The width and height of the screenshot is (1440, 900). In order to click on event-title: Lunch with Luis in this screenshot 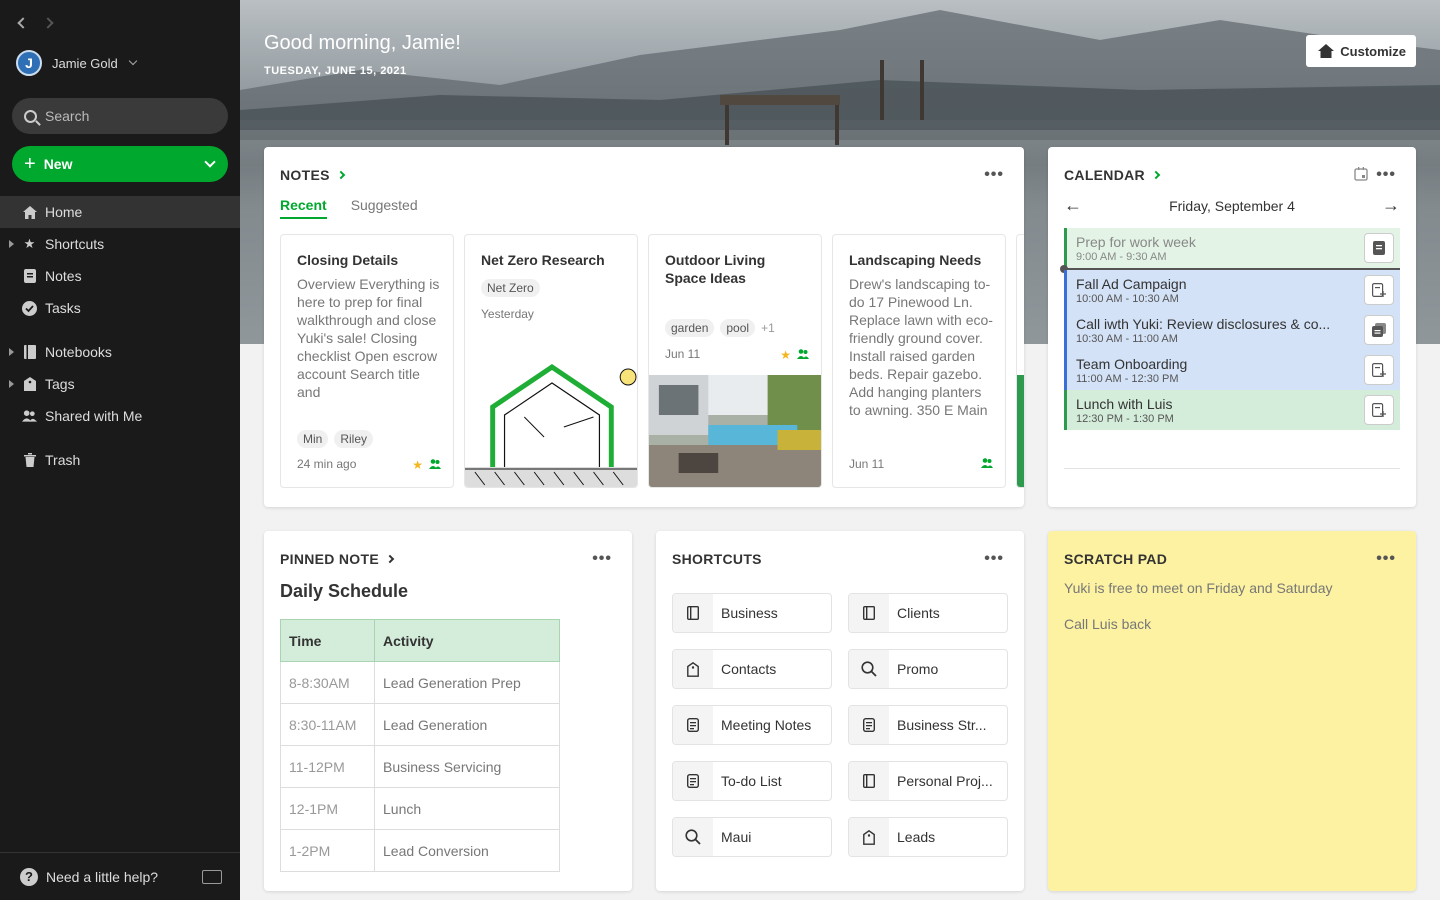, I will do `click(1124, 404)`.